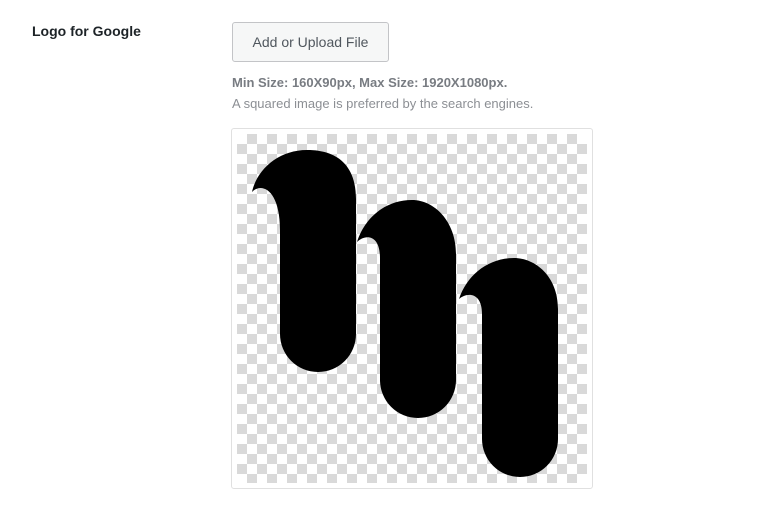  Describe the element at coordinates (86, 31) in the screenshot. I see `field-label: Logo for Google` at that location.